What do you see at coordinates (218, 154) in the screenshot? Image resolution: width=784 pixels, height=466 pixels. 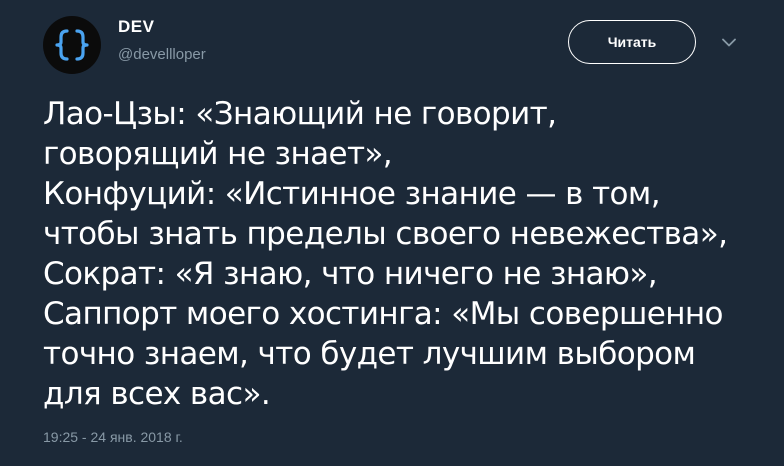 I see `tweet-text-line: говорящий не знает»,` at bounding box center [218, 154].